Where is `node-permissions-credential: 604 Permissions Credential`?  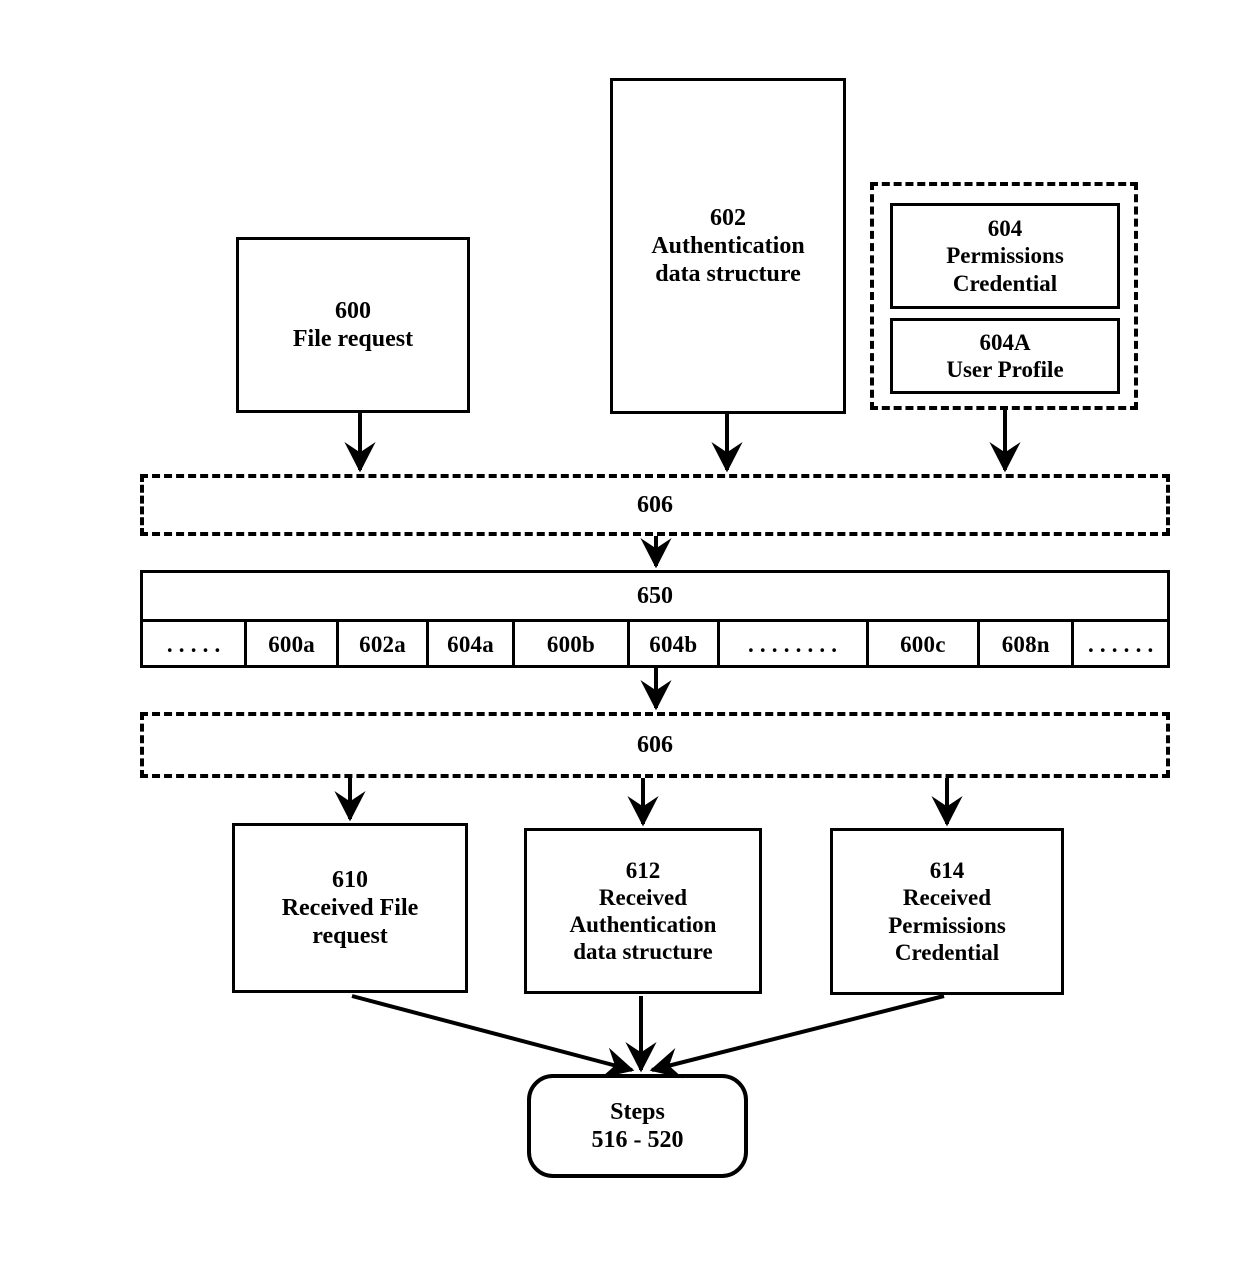
node-permissions-credential: 604 Permissions Credential is located at coordinates (1005, 256).